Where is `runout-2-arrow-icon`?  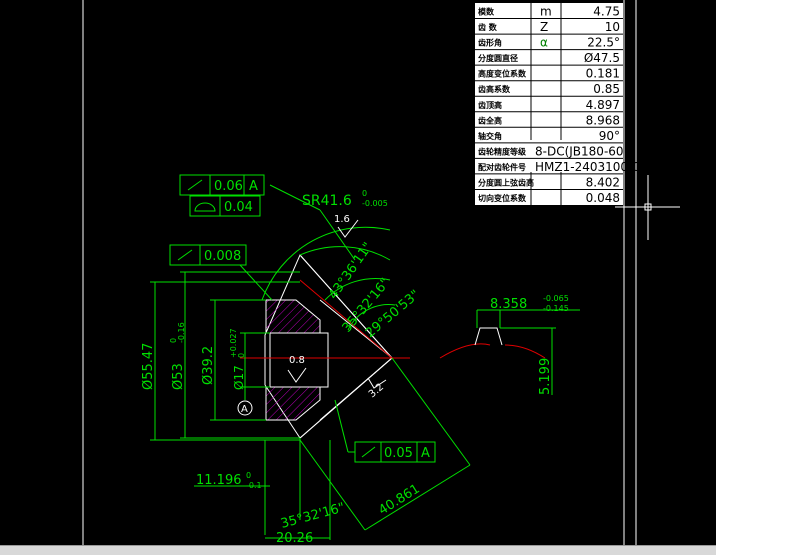 runout-2-arrow-icon is located at coordinates (185, 255).